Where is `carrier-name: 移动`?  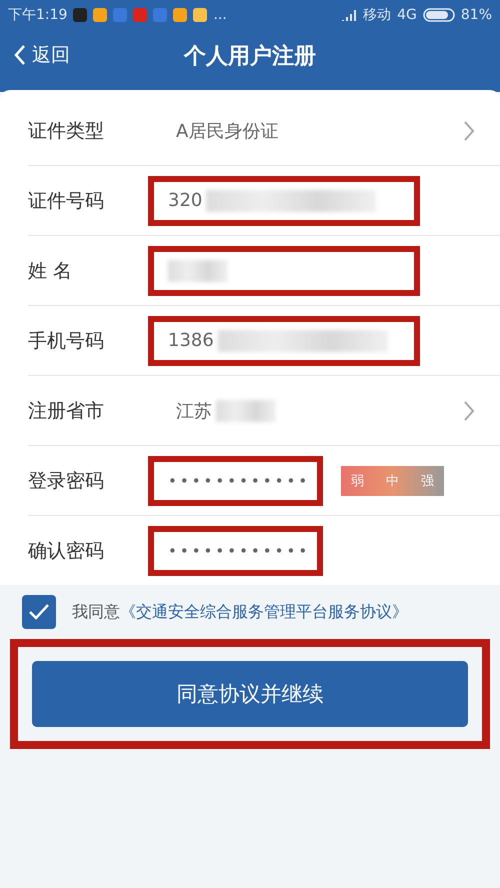 carrier-name: 移动 is located at coordinates (377, 15).